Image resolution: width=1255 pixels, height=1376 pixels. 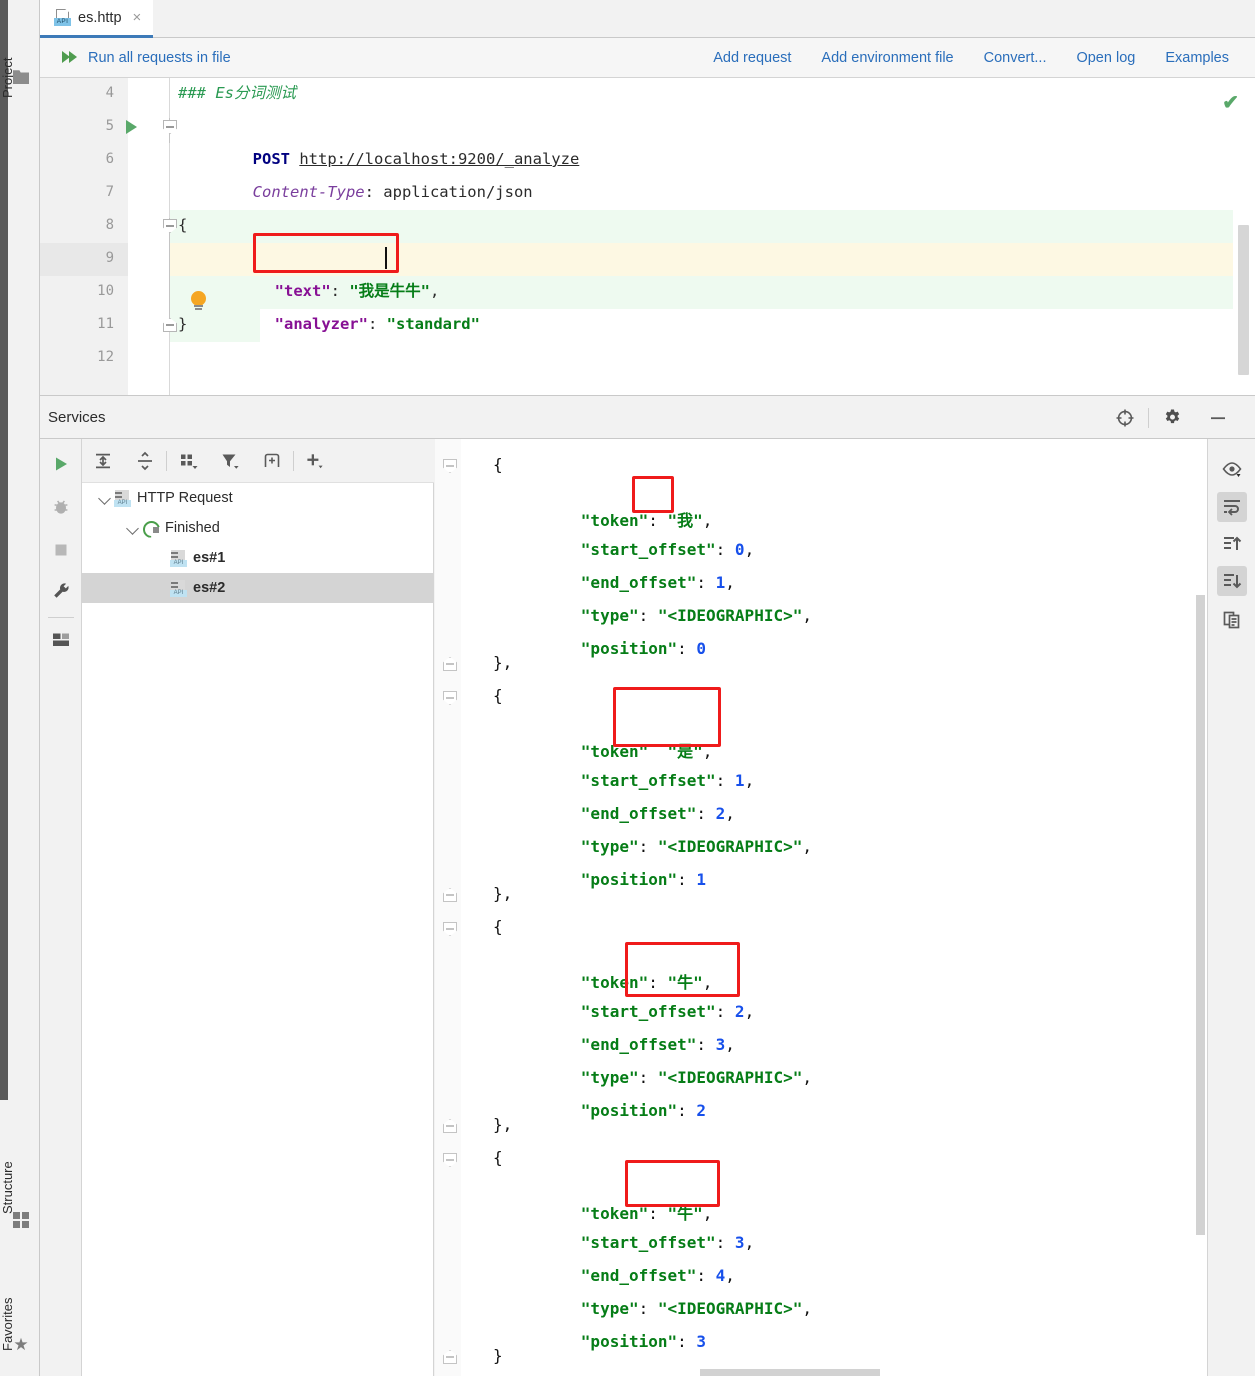 I want to click on editor-line: 5 POST http://localhost:9200/_analyze, so click(x=647, y=139).